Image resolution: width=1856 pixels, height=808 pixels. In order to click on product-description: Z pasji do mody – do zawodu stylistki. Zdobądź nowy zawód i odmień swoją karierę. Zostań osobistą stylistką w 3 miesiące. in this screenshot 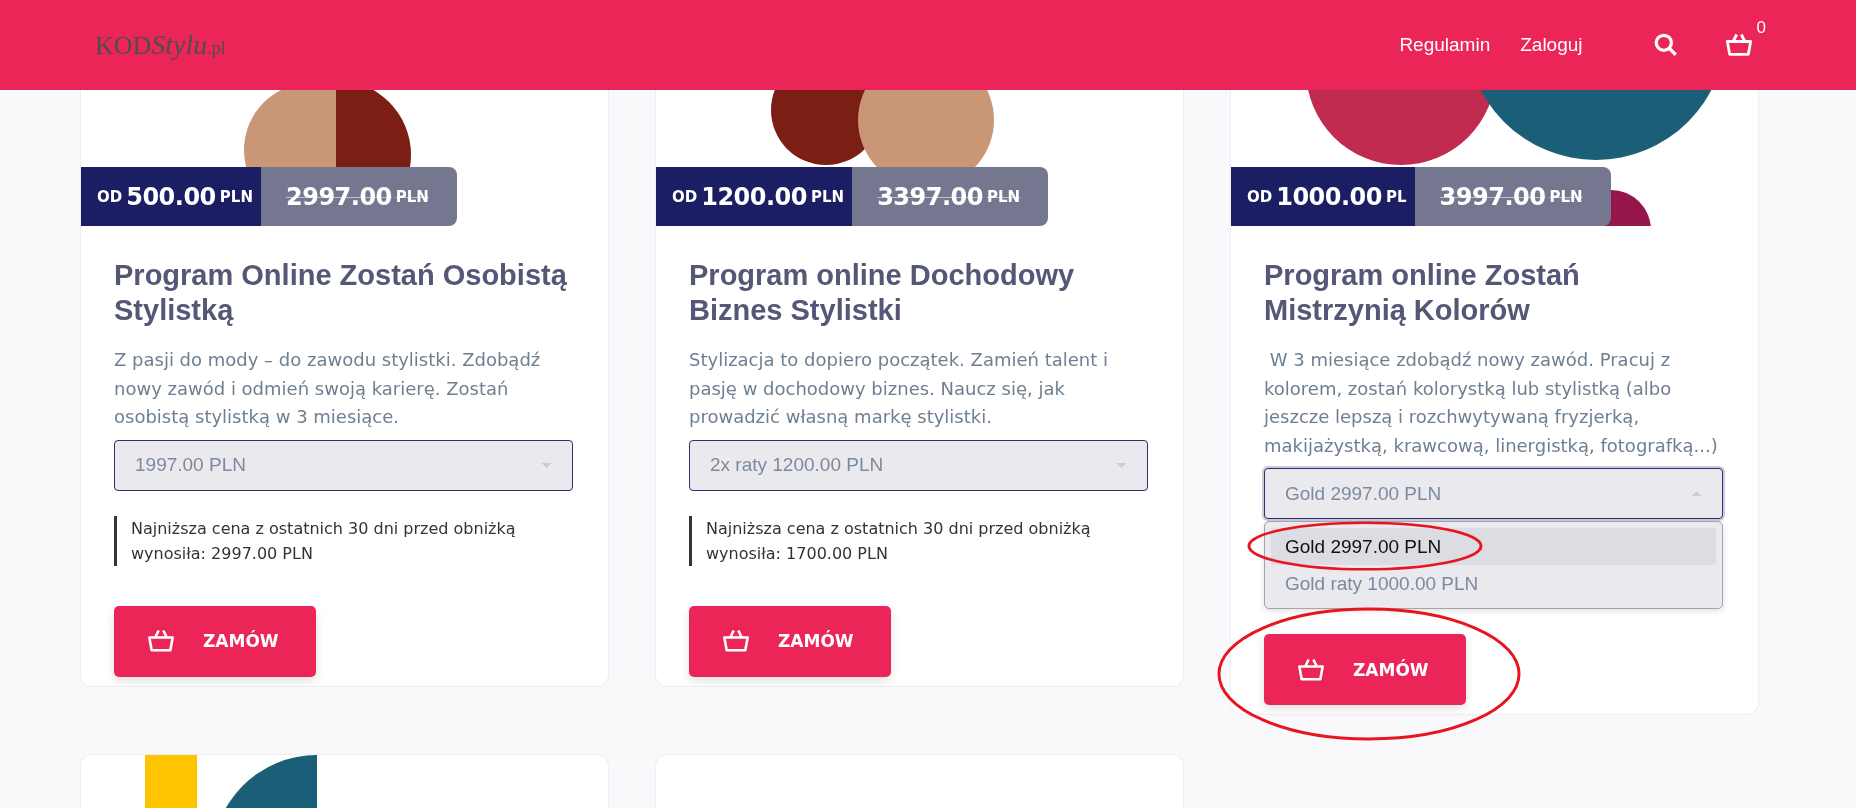, I will do `click(328, 388)`.